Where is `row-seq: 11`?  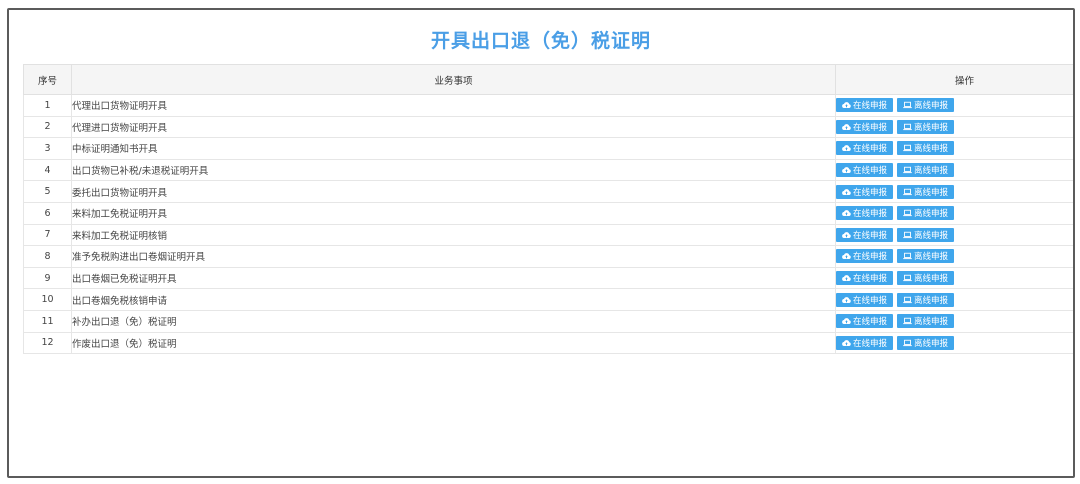 row-seq: 11 is located at coordinates (47, 321).